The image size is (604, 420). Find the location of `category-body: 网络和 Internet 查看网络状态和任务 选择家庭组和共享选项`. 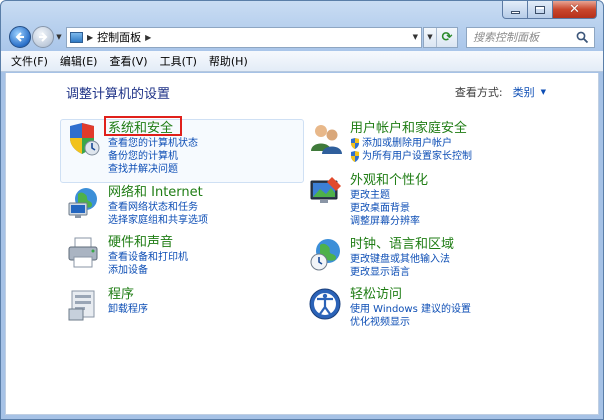

category-body: 网络和 Internet 查看网络状态和任务 选择家庭组和共享选项 is located at coordinates (213, 206).